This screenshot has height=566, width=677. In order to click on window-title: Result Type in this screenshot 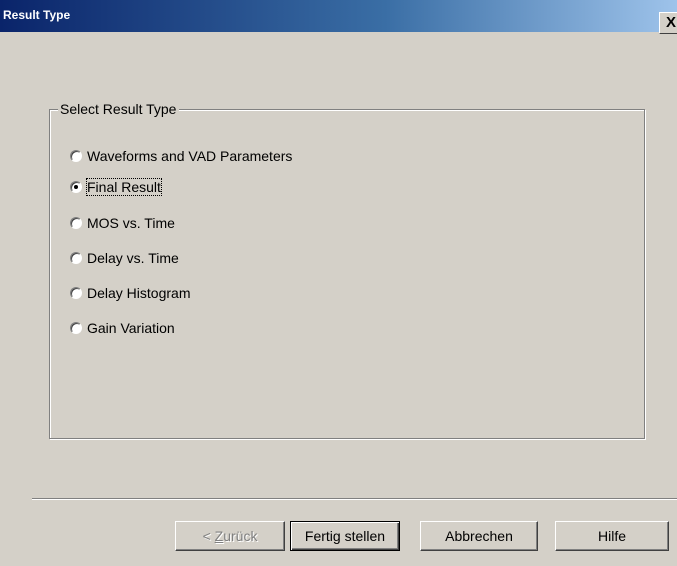, I will do `click(37, 15)`.